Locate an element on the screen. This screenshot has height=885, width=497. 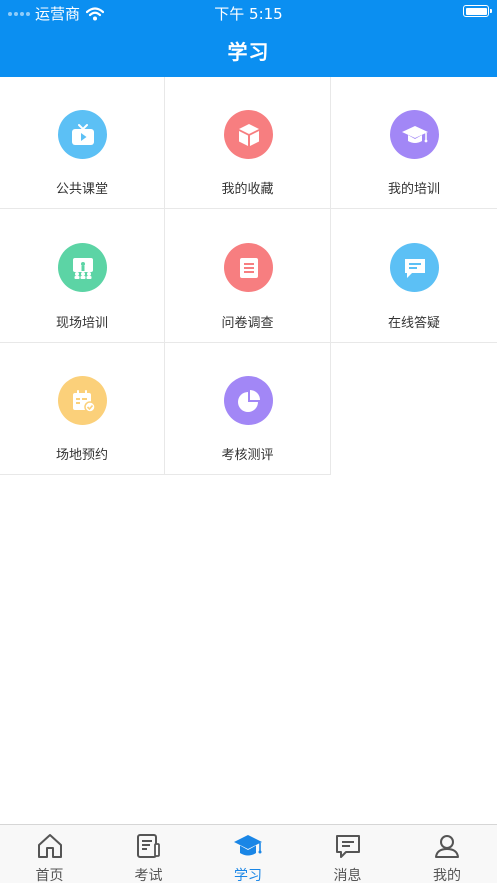
grid-item-assessment: 考核测评 is located at coordinates (248, 409).